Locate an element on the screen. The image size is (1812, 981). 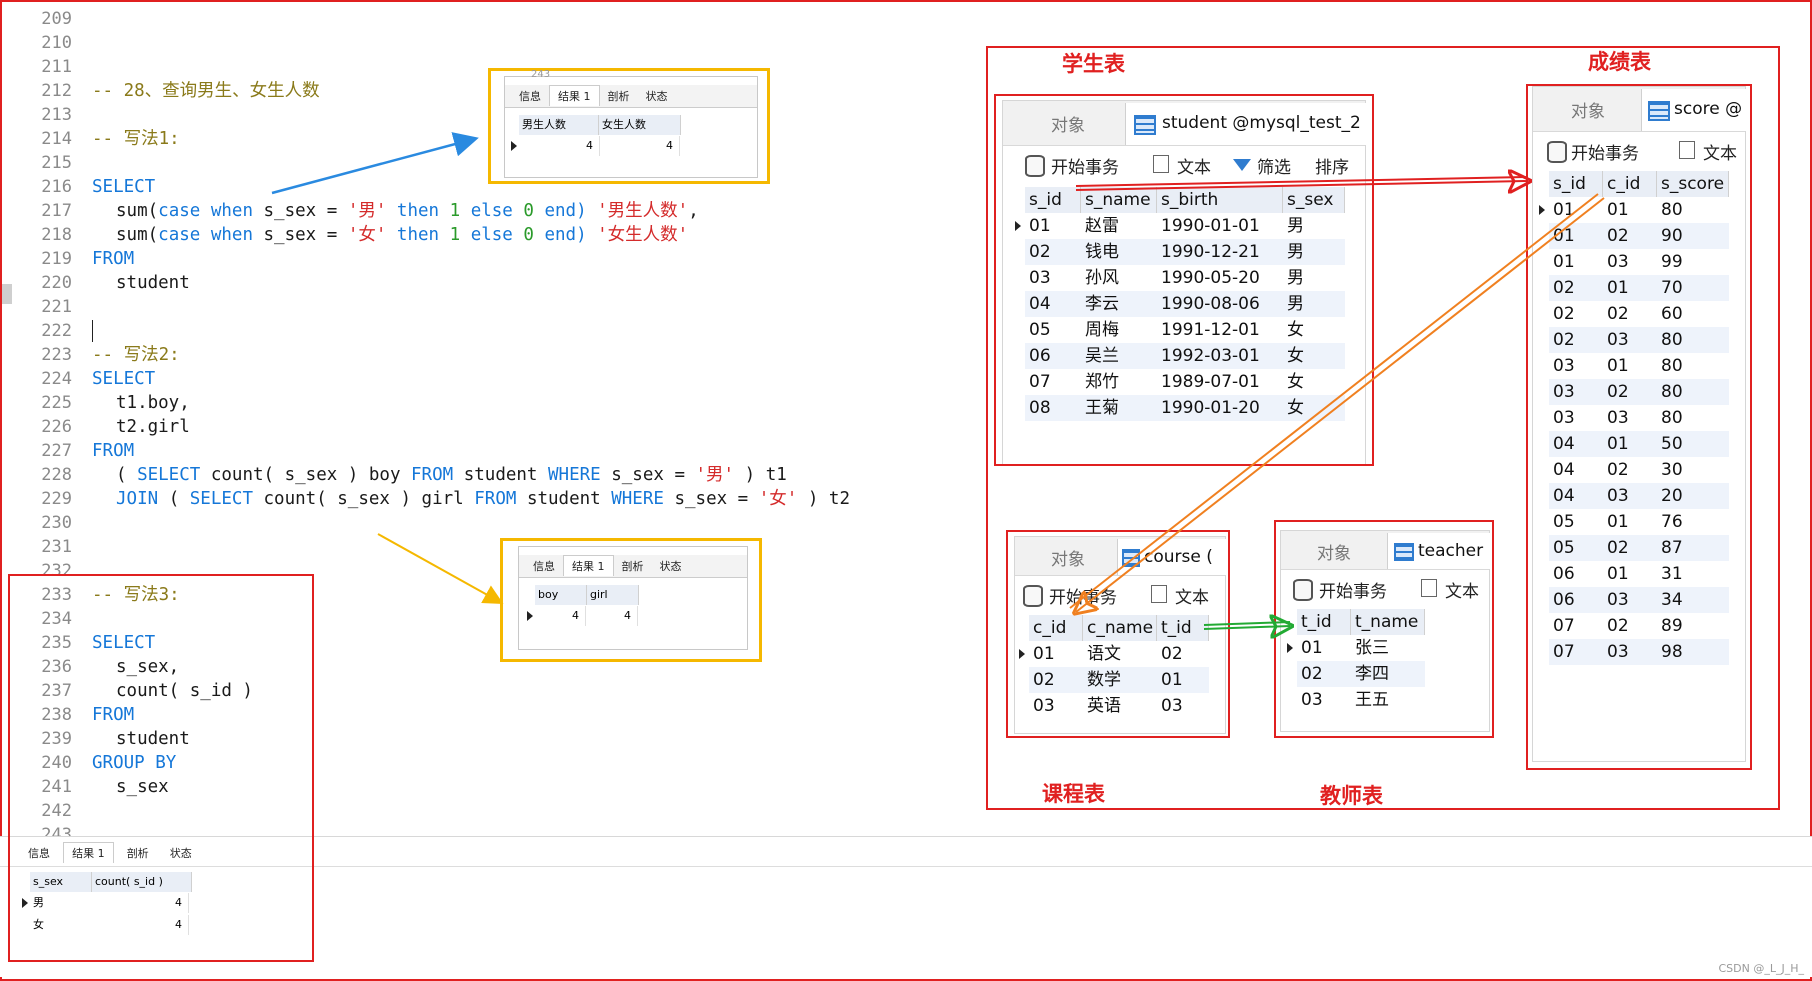
arrow-course-teacher-shaft is located at coordinates (1246, 627).